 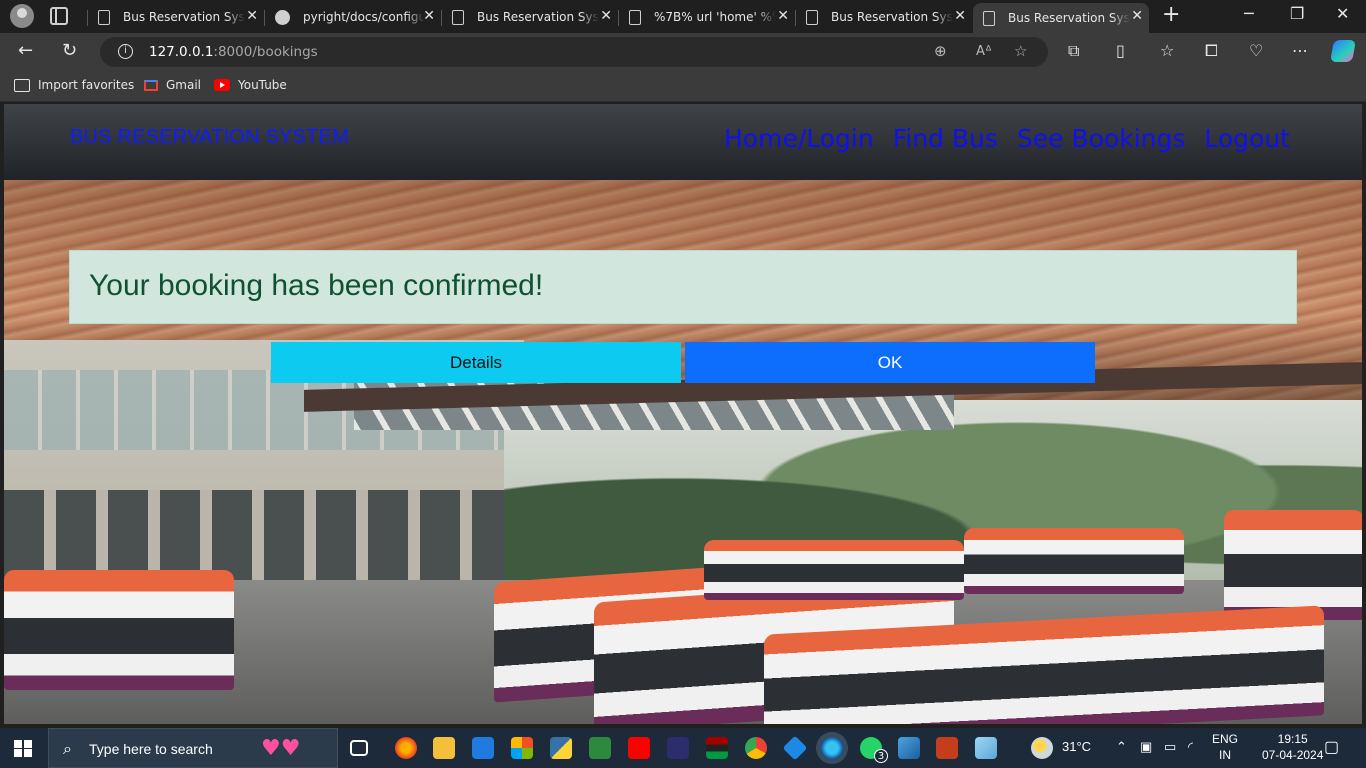 What do you see at coordinates (600, 748) in the screenshot?
I see `spreadsheet-app-icon` at bounding box center [600, 748].